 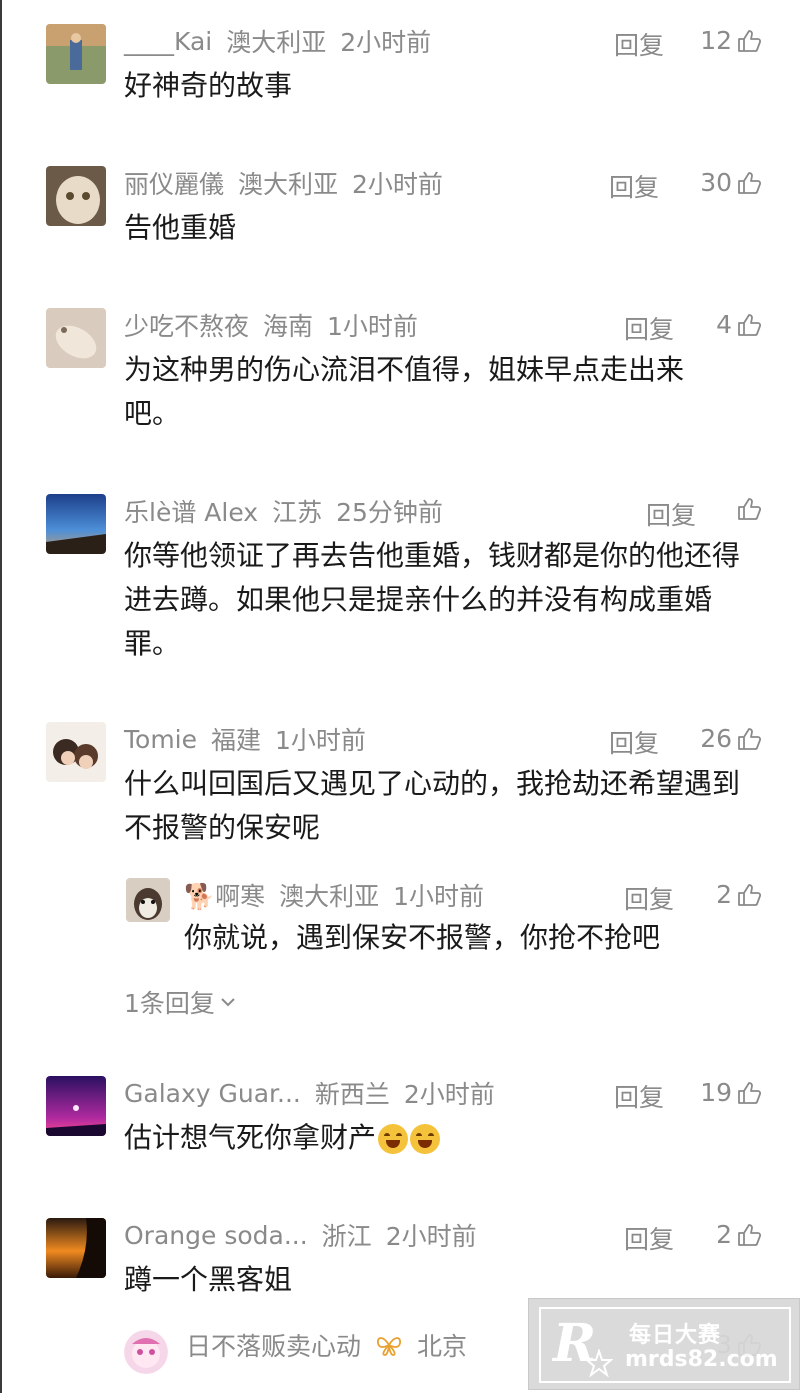 I want to click on like-button: 19, so click(x=731, y=1092).